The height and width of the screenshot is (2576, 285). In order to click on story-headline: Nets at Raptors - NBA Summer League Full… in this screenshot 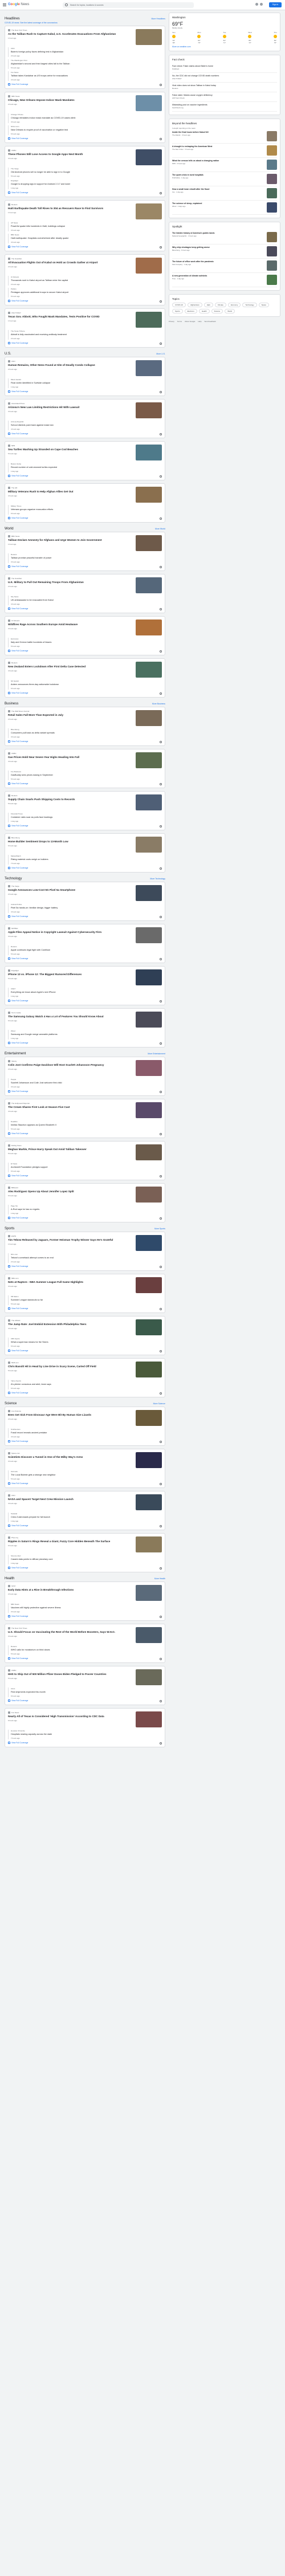, I will do `click(70, 1282)`.